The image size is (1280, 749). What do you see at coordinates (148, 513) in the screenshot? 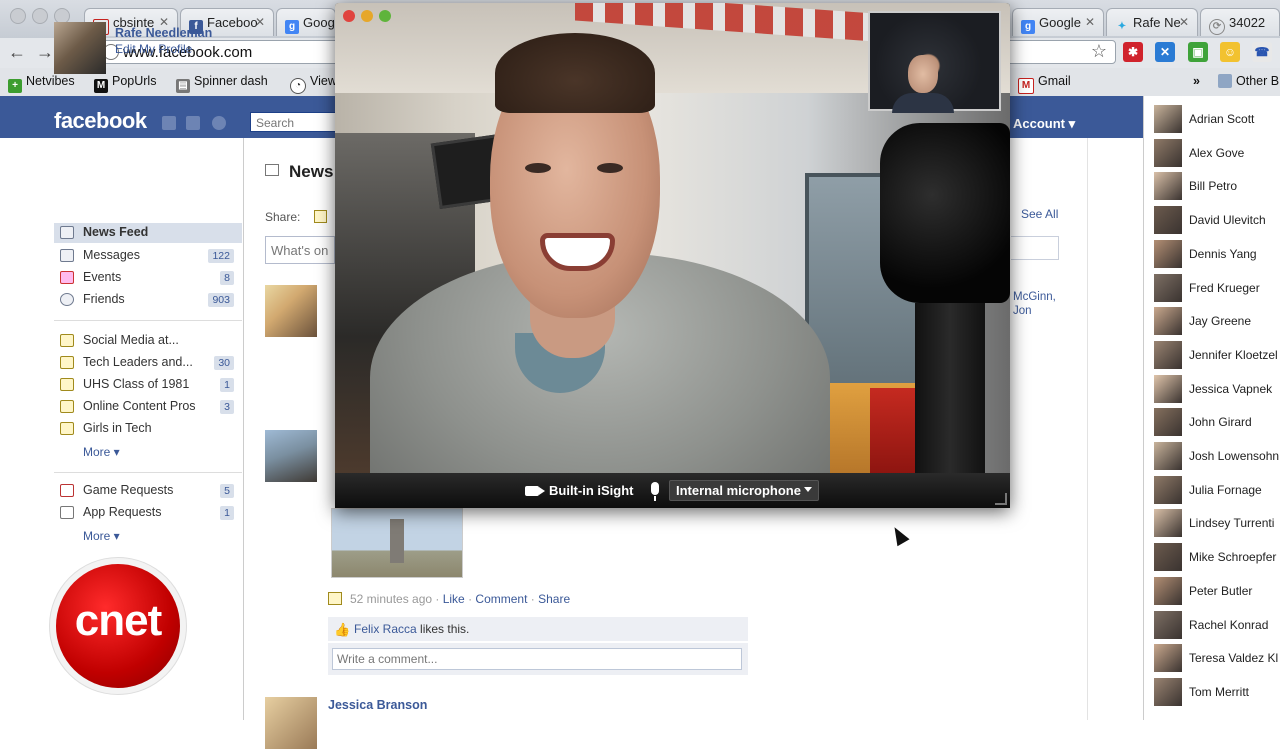
I see `sidebar-item-app-requests: App Requests 1` at bounding box center [148, 513].